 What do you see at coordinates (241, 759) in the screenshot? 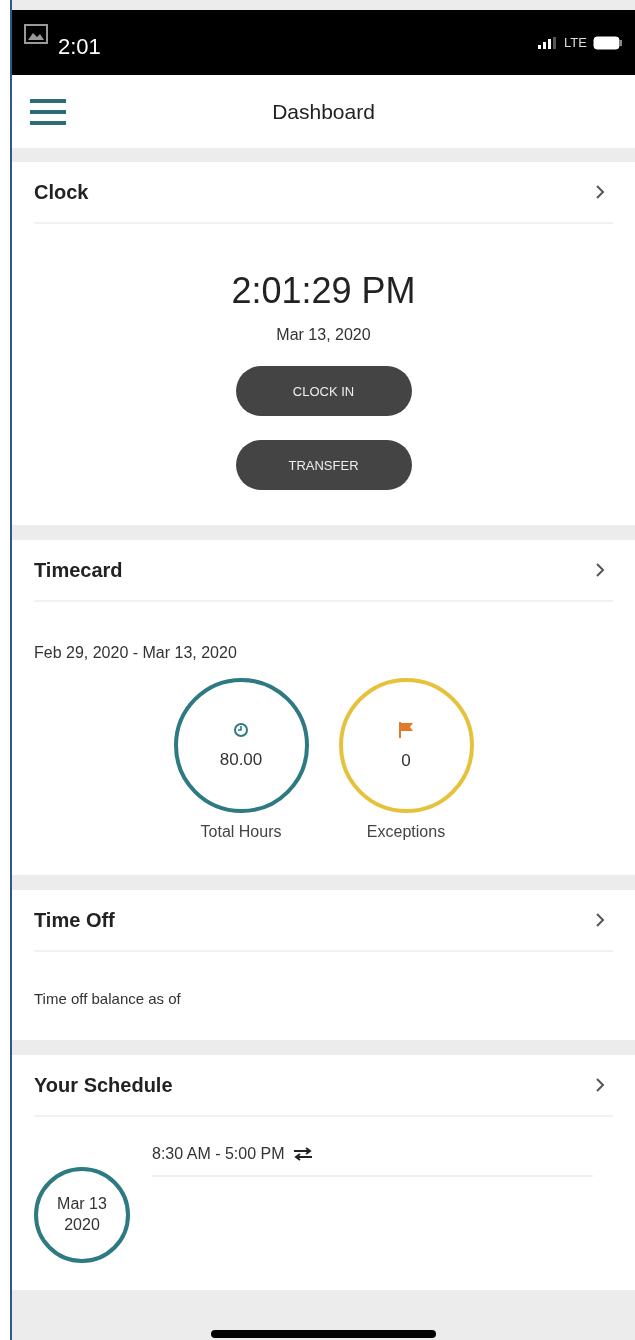
I see `stat-value: 80.00` at bounding box center [241, 759].